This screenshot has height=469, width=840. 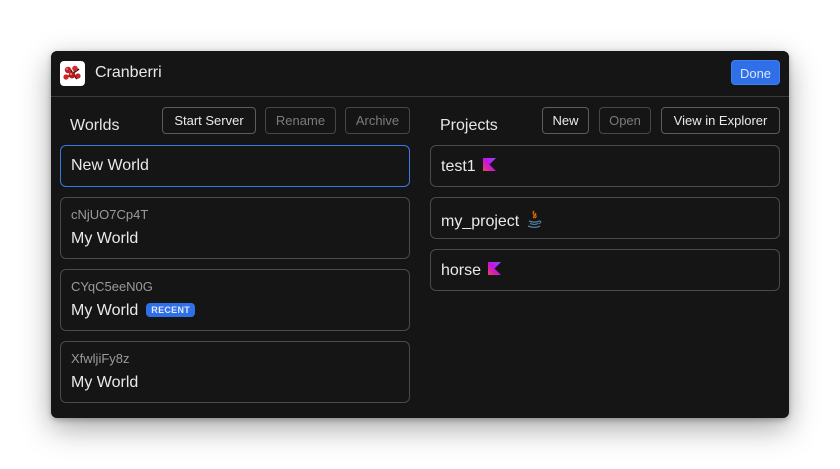 What do you see at coordinates (100, 358) in the screenshot?
I see `world-id: XfwljiFy8z` at bounding box center [100, 358].